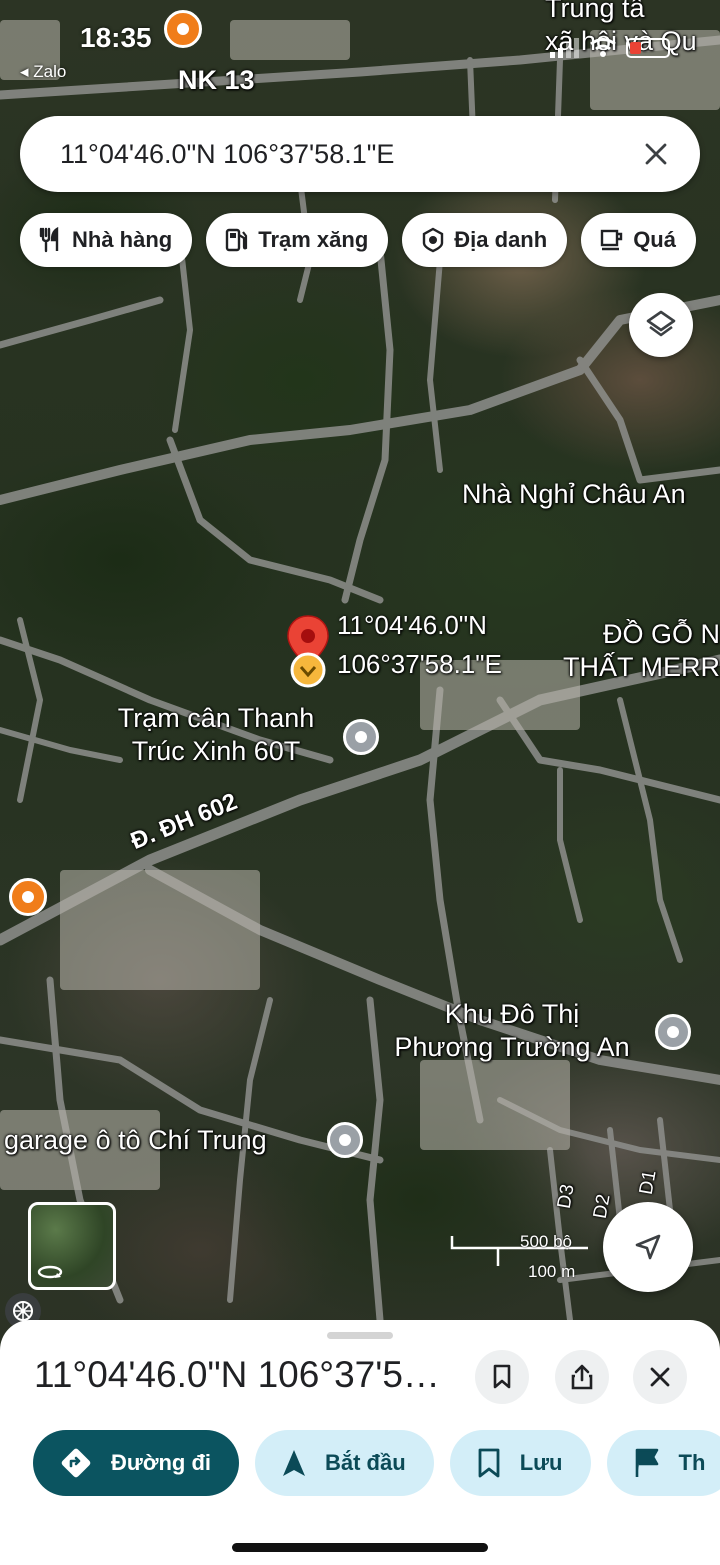 The width and height of the screenshot is (720, 1565). I want to click on chip-label: Địa danh, so click(501, 239).